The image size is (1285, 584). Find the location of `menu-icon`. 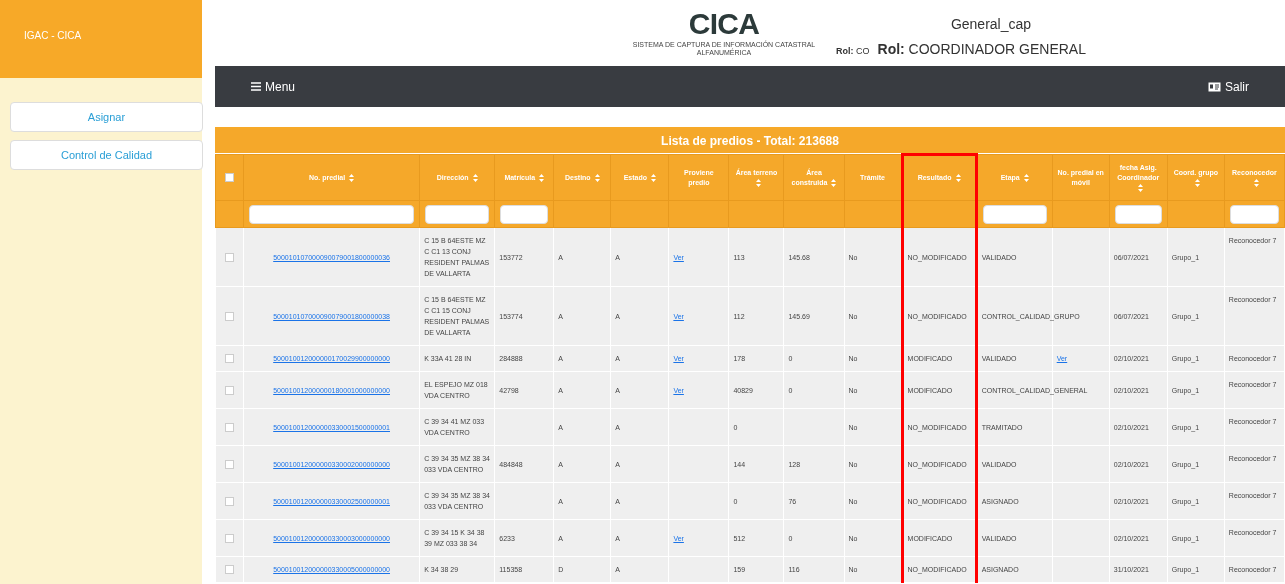

menu-icon is located at coordinates (256, 86).